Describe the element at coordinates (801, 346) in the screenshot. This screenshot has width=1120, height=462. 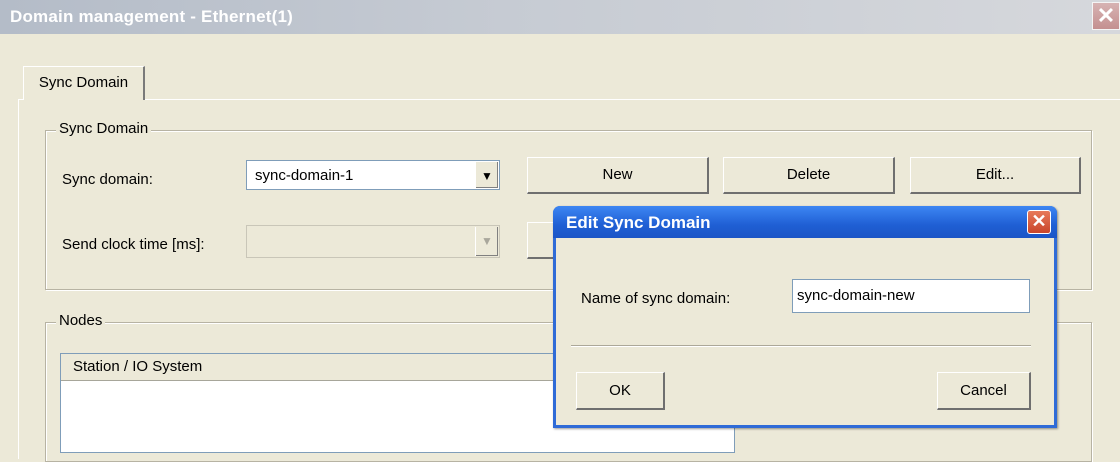
I see `dialog-separator` at that location.